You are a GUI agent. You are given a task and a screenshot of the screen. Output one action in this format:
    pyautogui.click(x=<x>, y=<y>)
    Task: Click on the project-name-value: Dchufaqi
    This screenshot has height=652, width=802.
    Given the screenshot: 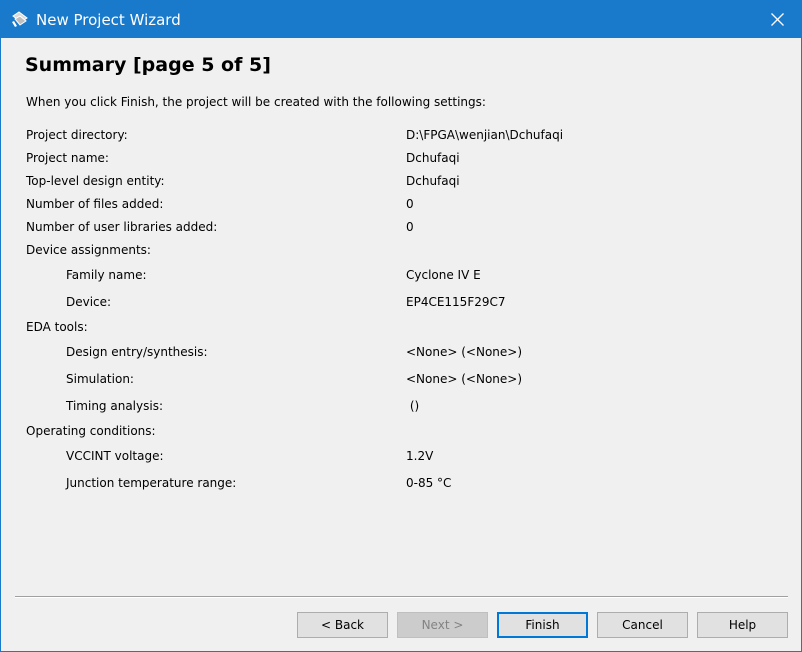 What is the action you would take?
    pyautogui.click(x=433, y=158)
    